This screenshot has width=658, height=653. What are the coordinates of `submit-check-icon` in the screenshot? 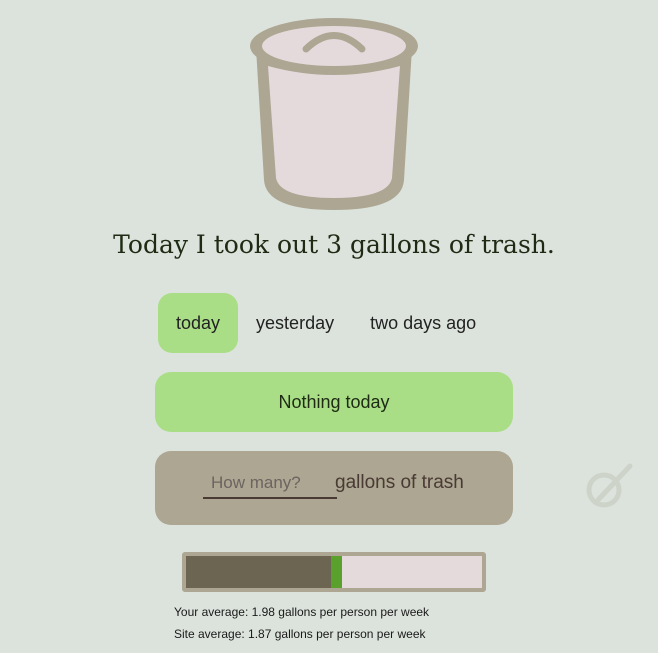 It's located at (610, 485).